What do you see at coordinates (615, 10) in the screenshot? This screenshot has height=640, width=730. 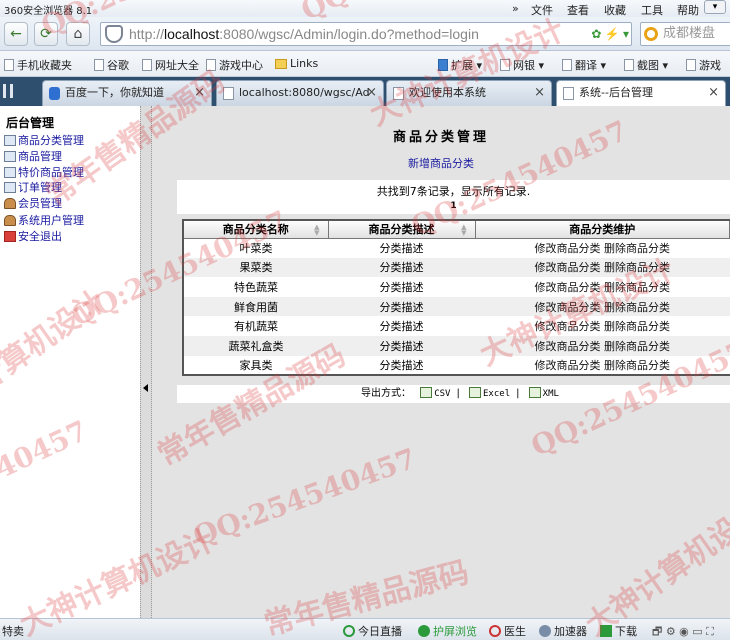 I see `menu-favorites: 收藏` at bounding box center [615, 10].